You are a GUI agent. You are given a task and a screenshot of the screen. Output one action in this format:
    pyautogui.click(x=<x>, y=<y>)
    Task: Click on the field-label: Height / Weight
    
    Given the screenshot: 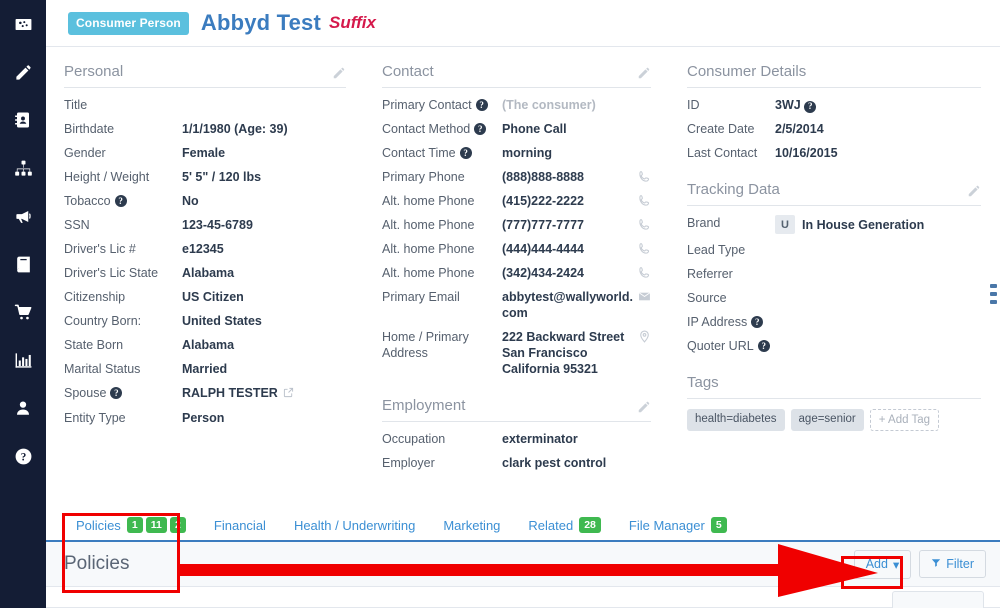 What is the action you would take?
    pyautogui.click(x=107, y=177)
    